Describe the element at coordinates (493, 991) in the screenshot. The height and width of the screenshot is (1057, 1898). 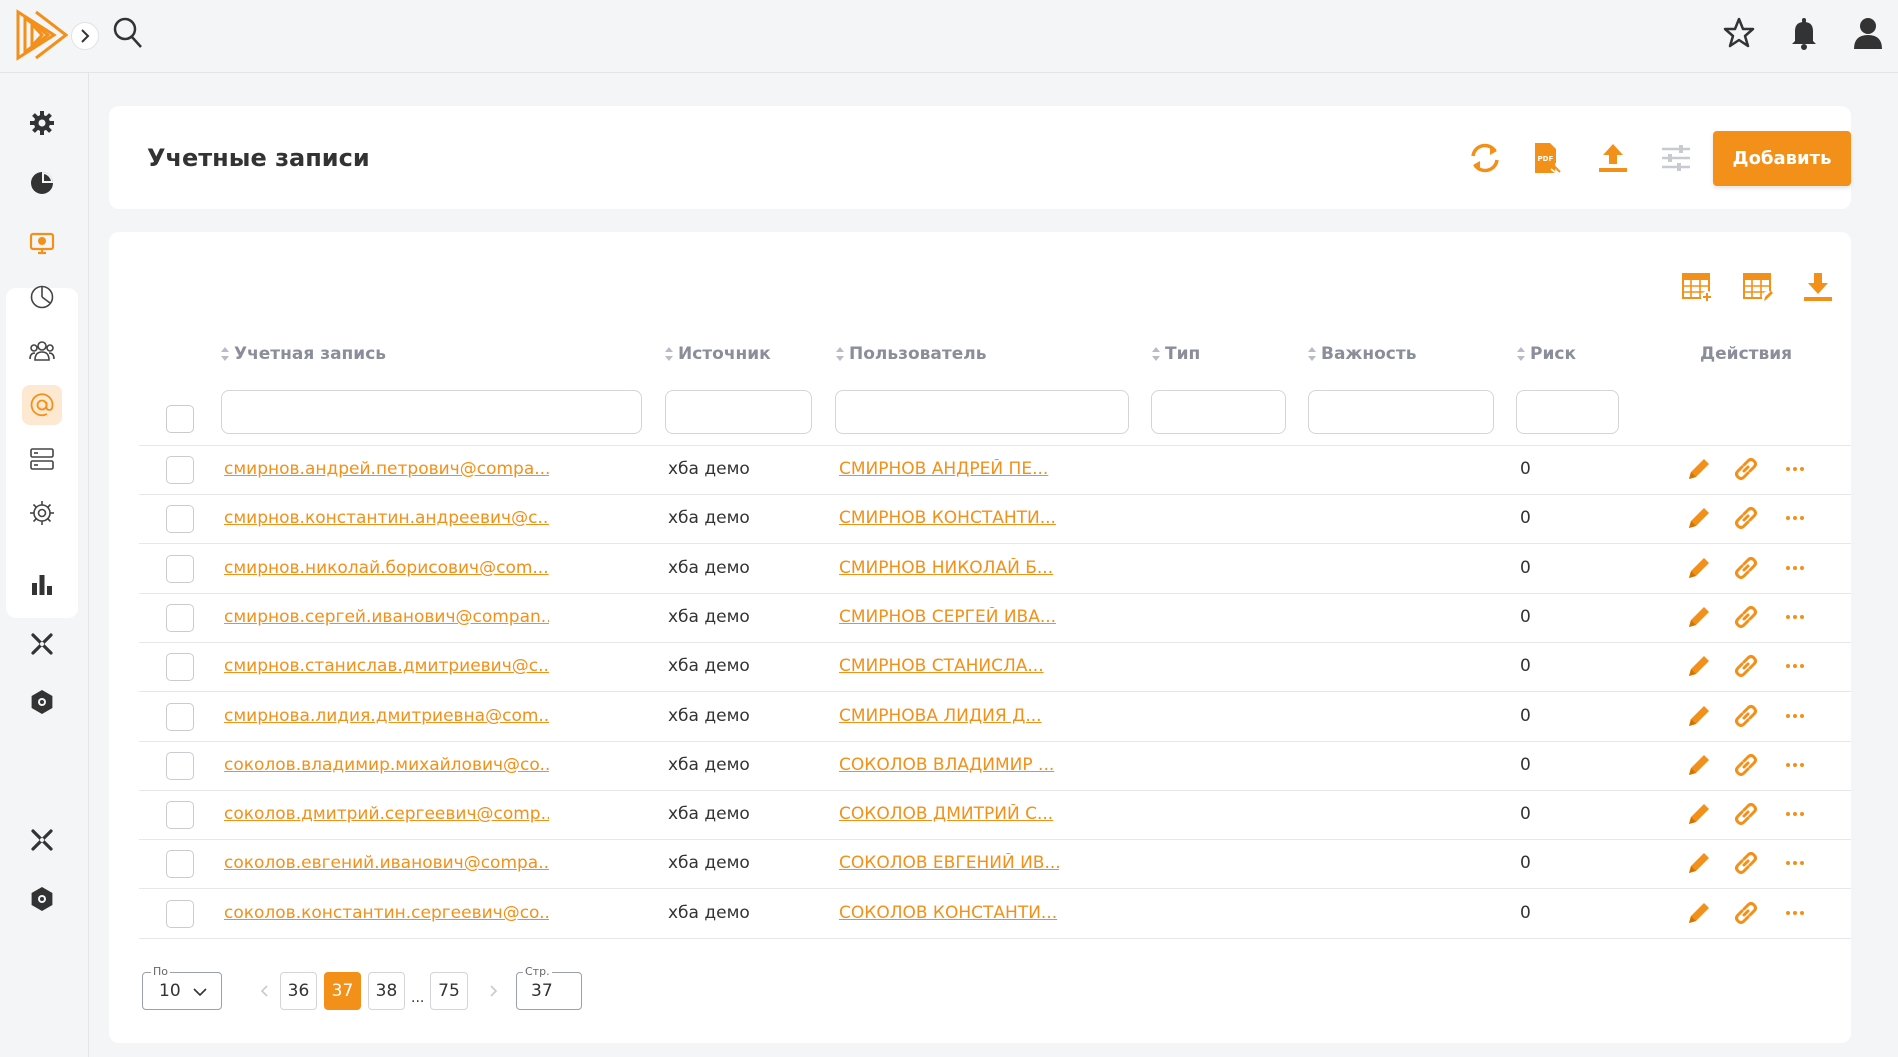
I see `chevron-right-icon` at that location.